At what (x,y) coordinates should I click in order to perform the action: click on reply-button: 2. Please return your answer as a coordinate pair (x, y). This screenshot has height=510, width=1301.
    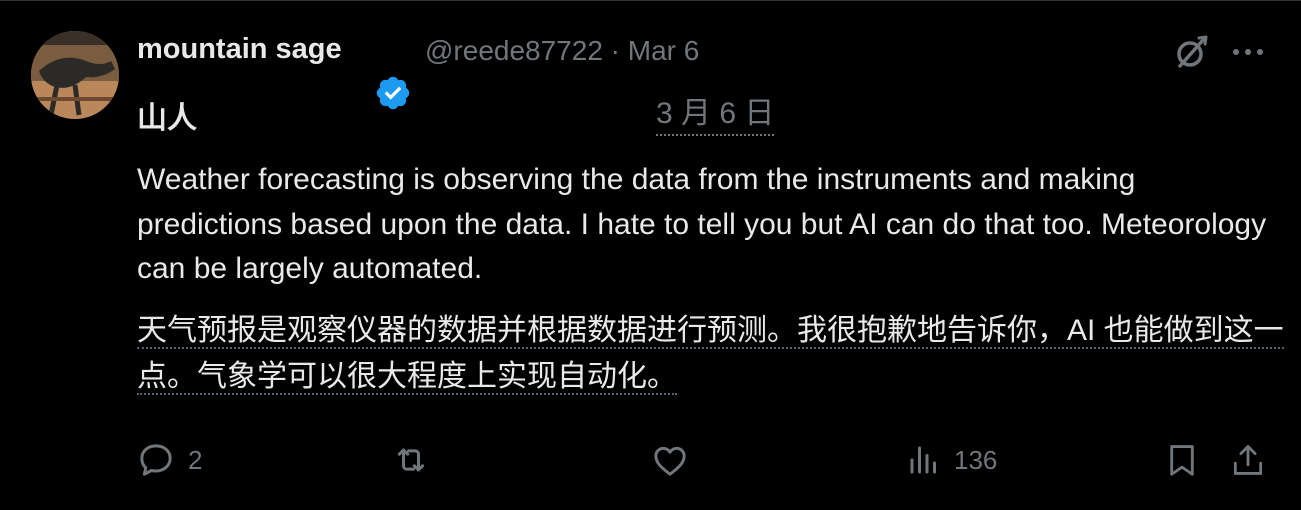
    Looking at the image, I should click on (169, 460).